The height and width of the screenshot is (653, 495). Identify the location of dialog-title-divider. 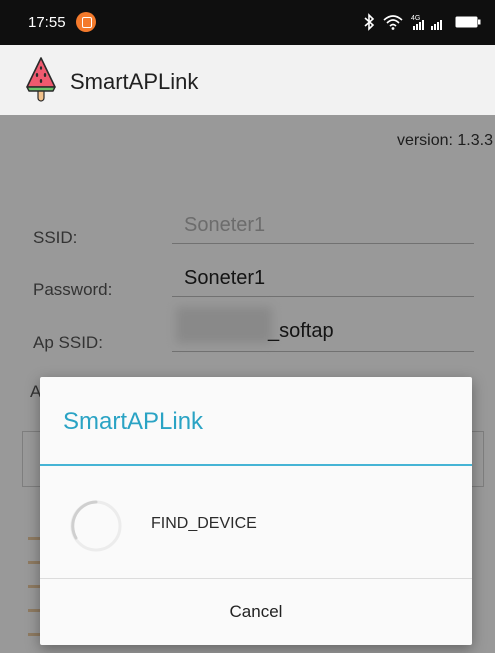
(256, 465).